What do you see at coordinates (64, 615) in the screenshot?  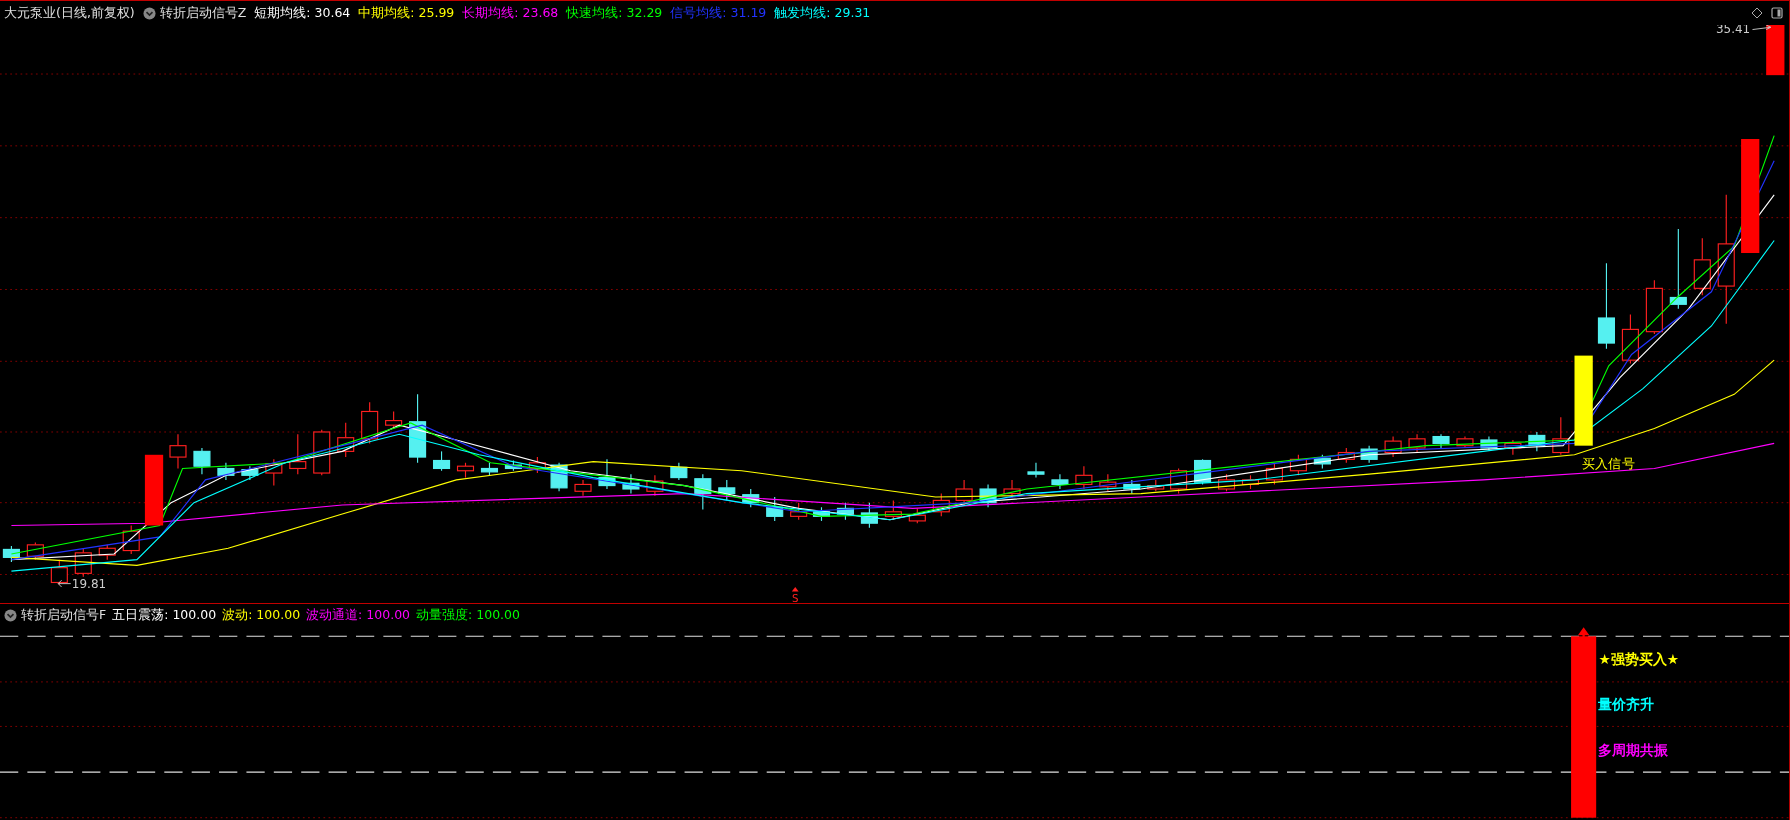 I see `indicator-name: 转折启动信号F` at bounding box center [64, 615].